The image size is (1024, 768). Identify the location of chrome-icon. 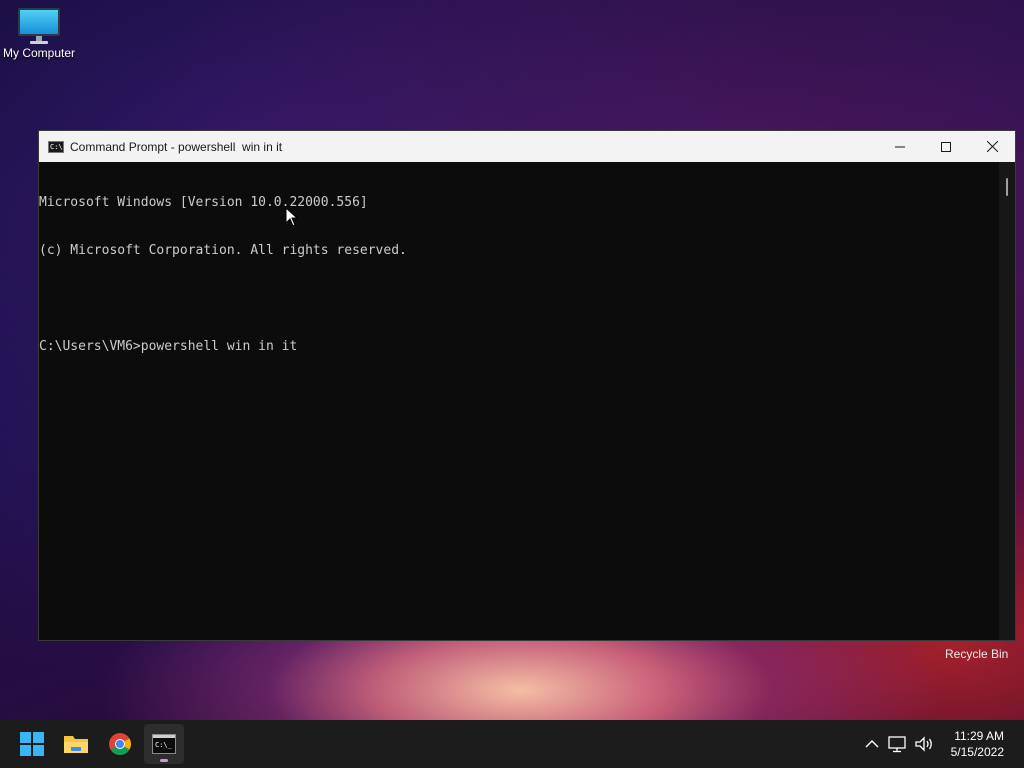
(120, 744).